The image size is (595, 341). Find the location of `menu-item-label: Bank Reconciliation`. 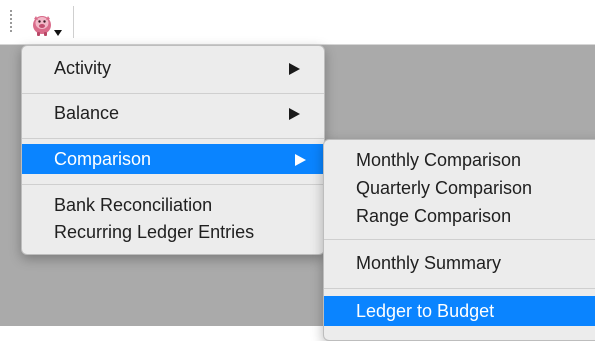

menu-item-label: Bank Reconciliation is located at coordinates (133, 205).